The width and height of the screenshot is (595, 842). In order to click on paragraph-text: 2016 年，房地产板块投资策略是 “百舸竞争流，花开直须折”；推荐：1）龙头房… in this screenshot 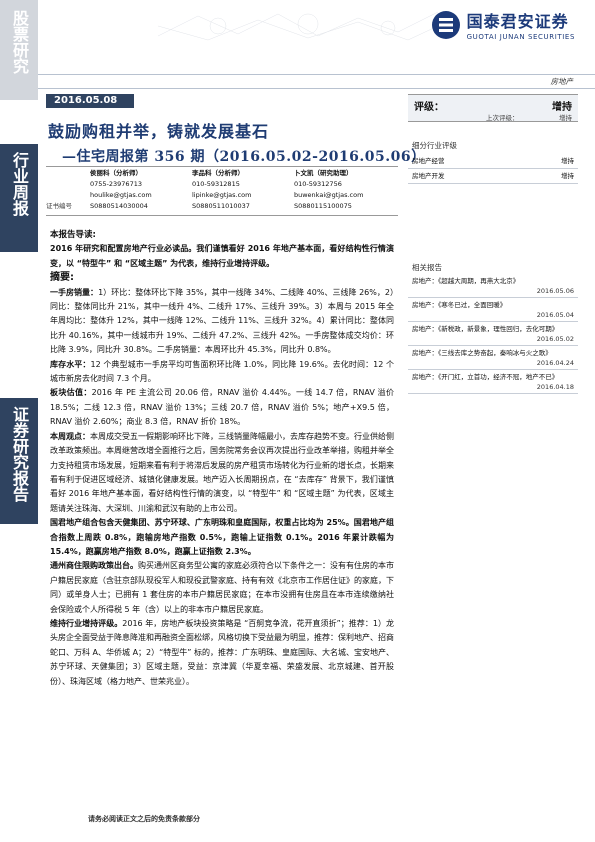, I will do `click(222, 652)`.